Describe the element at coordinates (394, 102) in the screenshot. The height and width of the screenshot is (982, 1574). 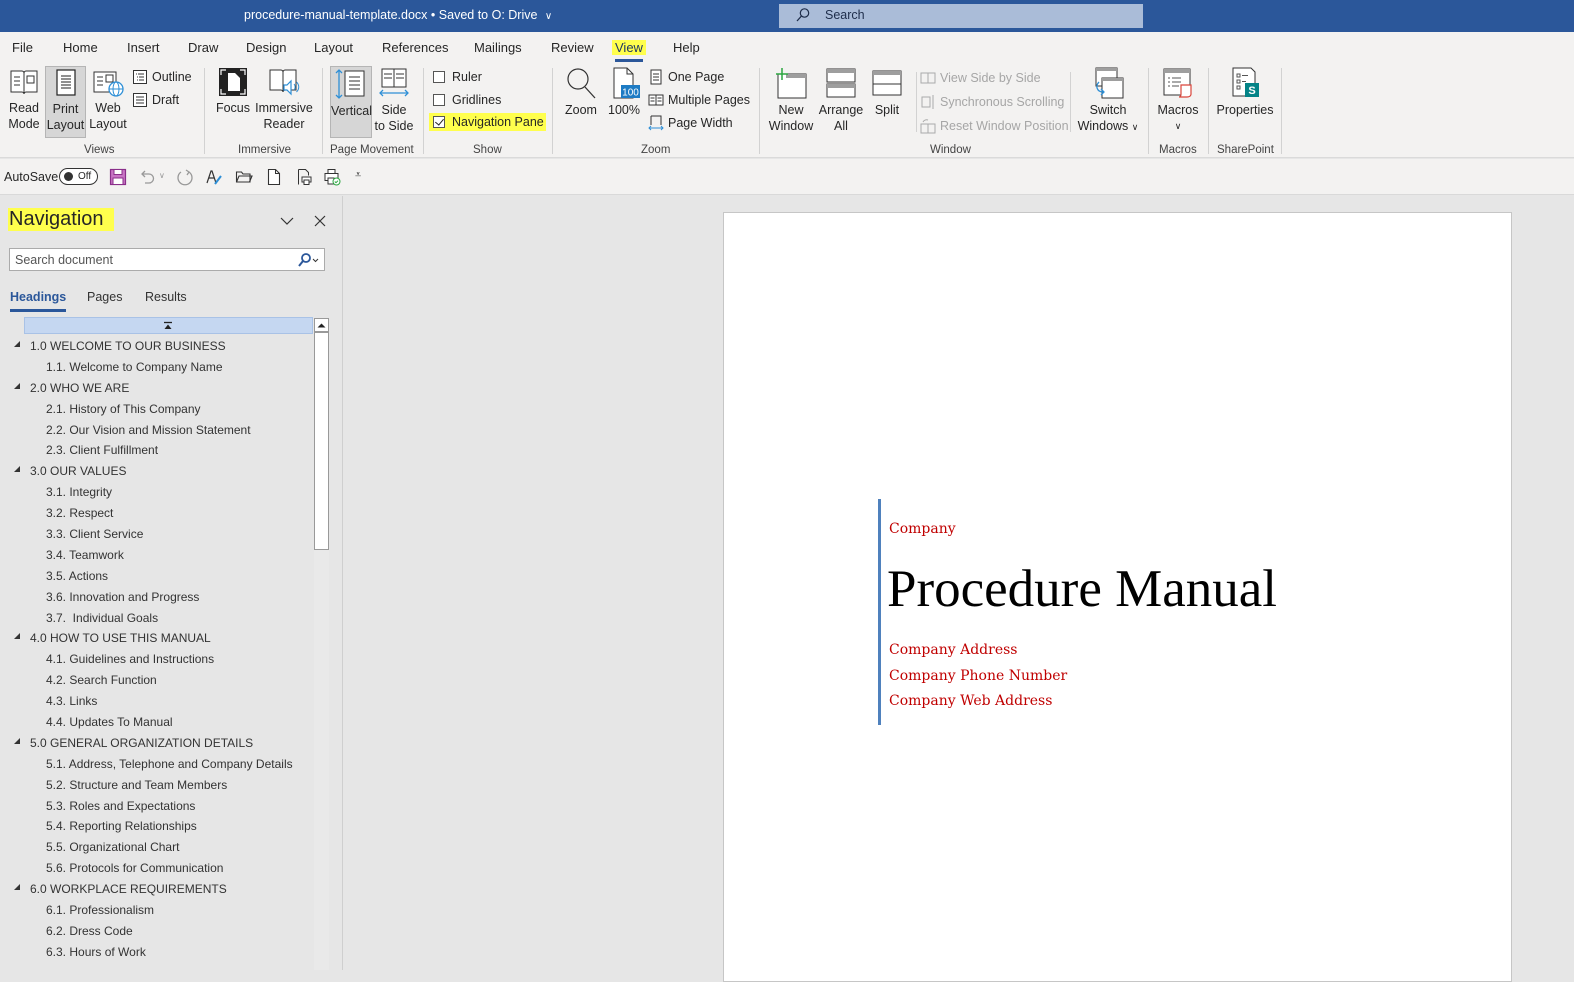
I see `side-to-side-button: Side to Side` at that location.